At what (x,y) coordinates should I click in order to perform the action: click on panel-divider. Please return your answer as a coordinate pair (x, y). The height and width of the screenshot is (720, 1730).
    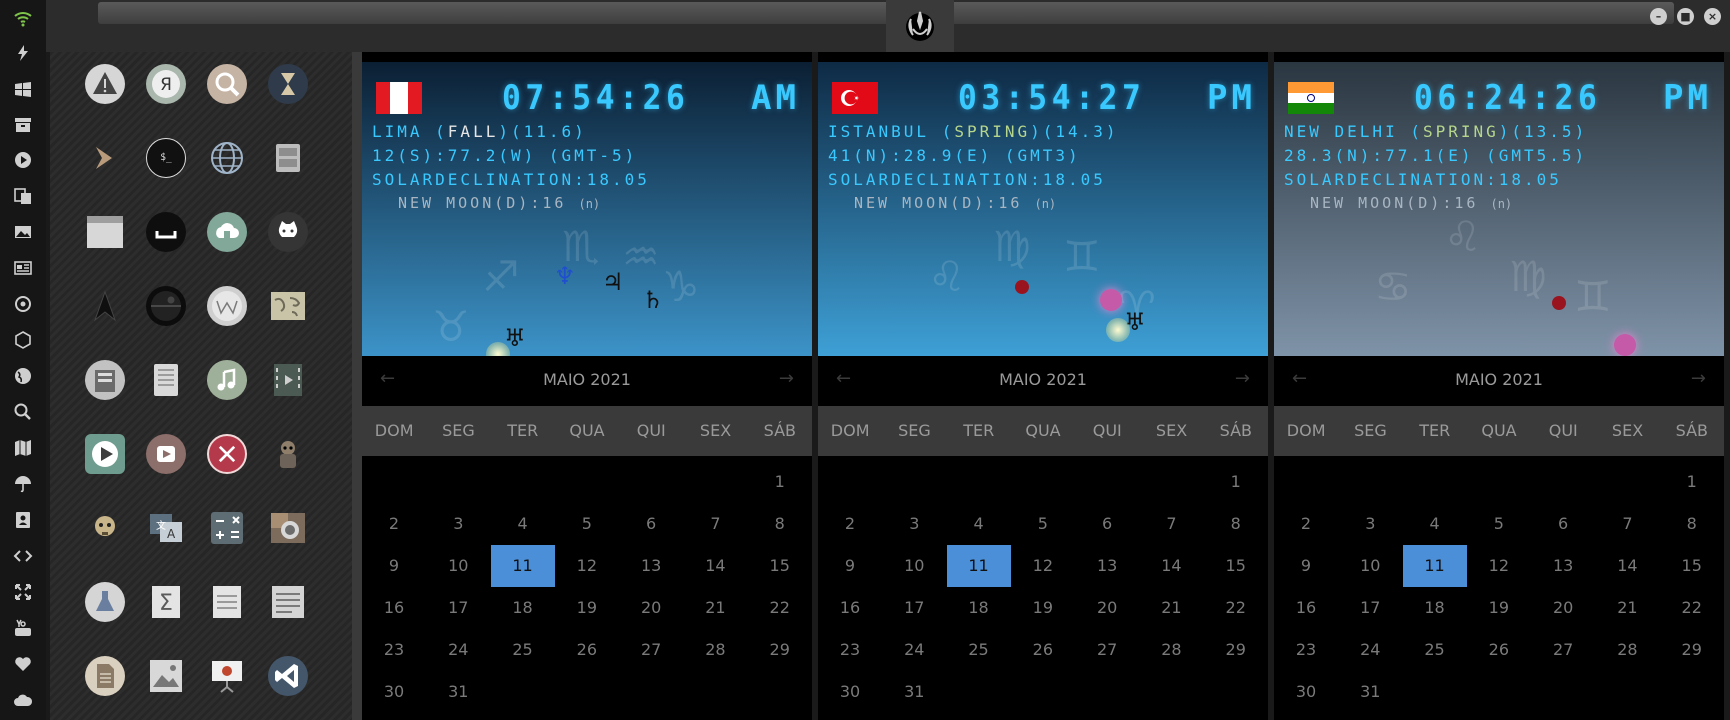
    Looking at the image, I should click on (357, 386).